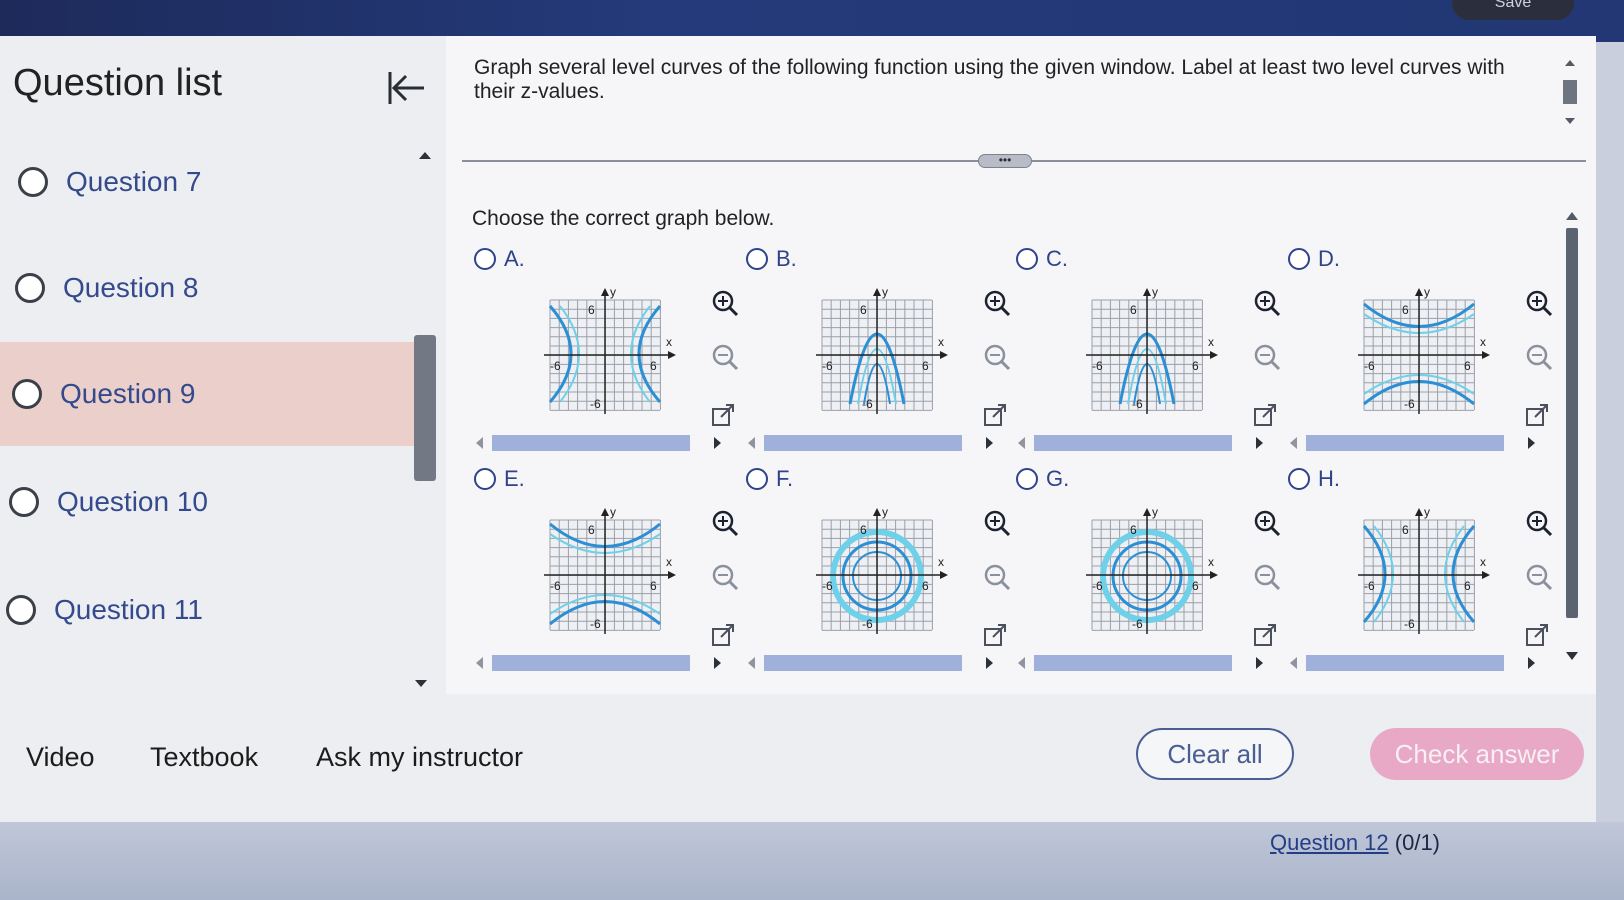 Image resolution: width=1624 pixels, height=900 pixels. I want to click on options-scroll-thumb, so click(1572, 423).